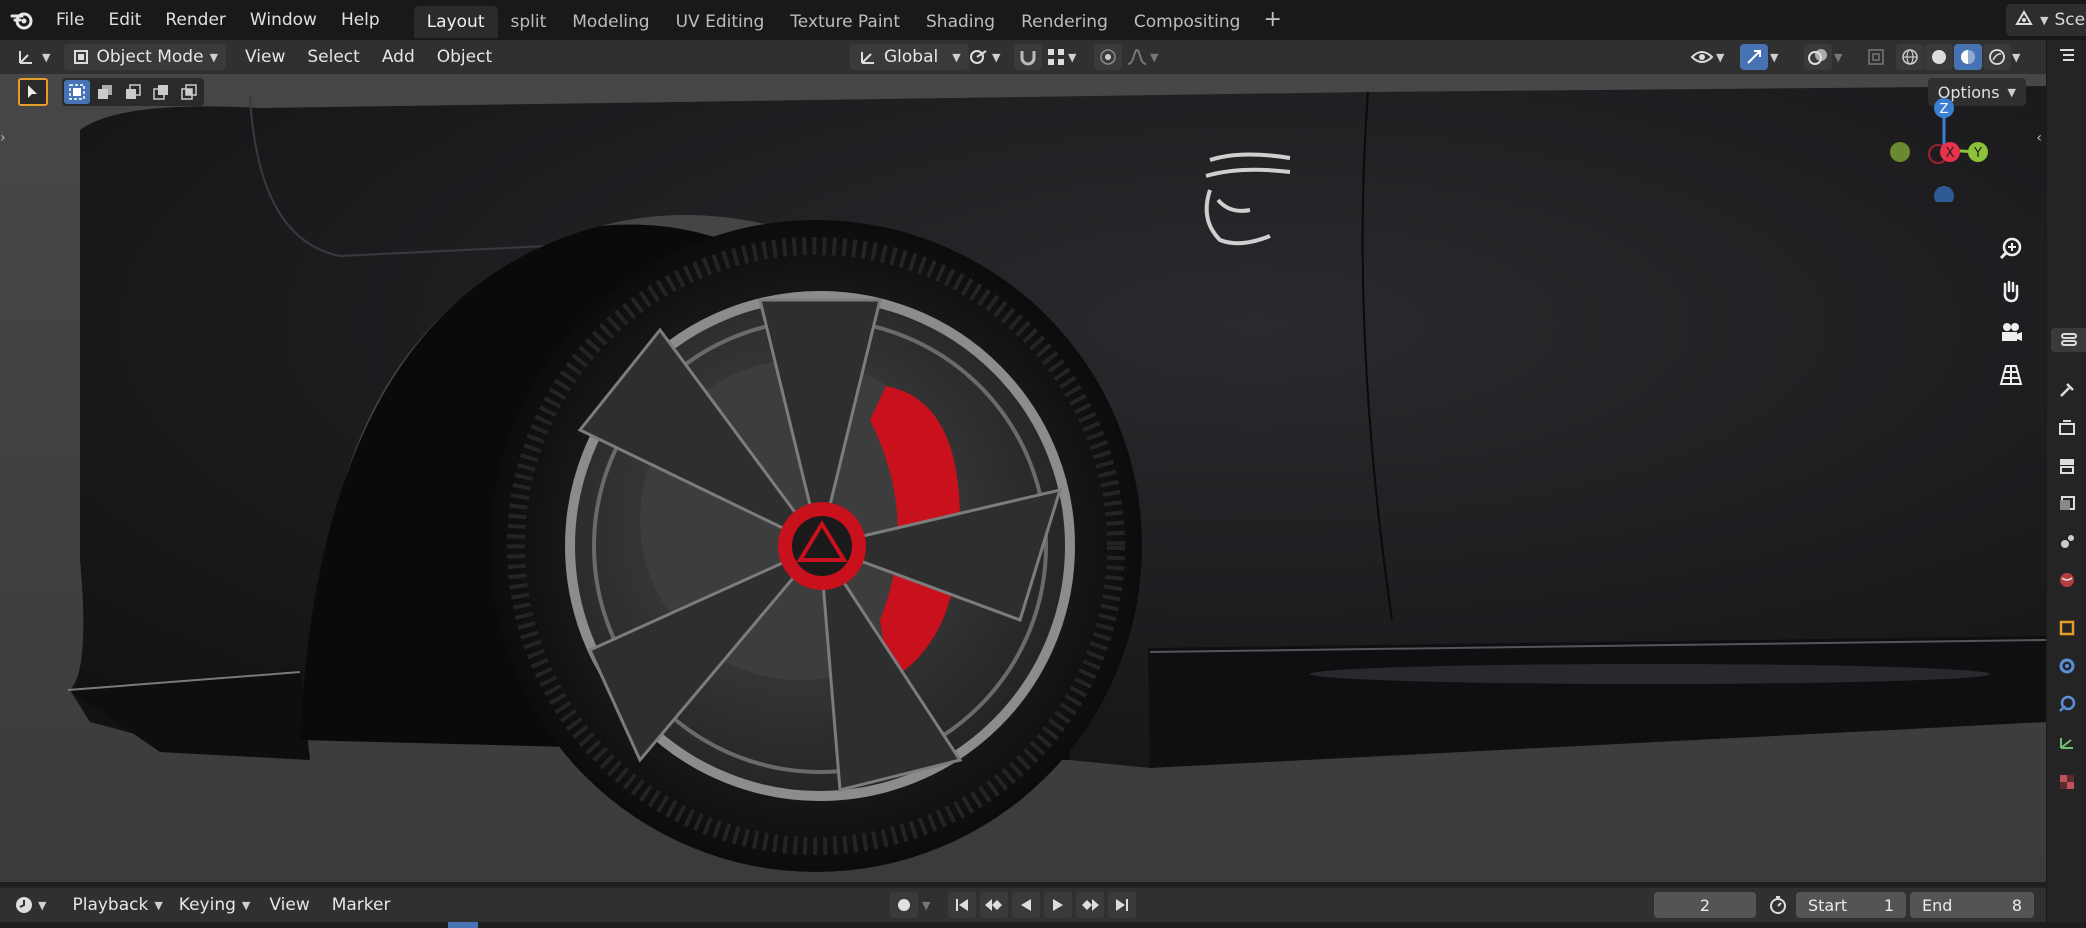 The width and height of the screenshot is (2086, 928). What do you see at coordinates (124, 20) in the screenshot?
I see `menu-edit: Edit` at bounding box center [124, 20].